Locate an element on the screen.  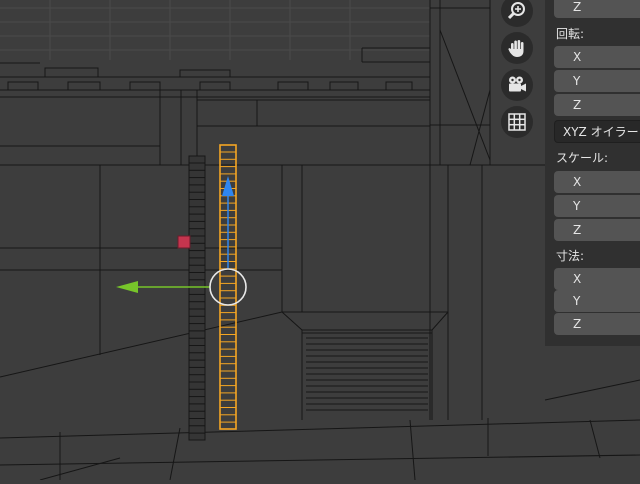
scale-z-field: Z is located at coordinates (597, 230).